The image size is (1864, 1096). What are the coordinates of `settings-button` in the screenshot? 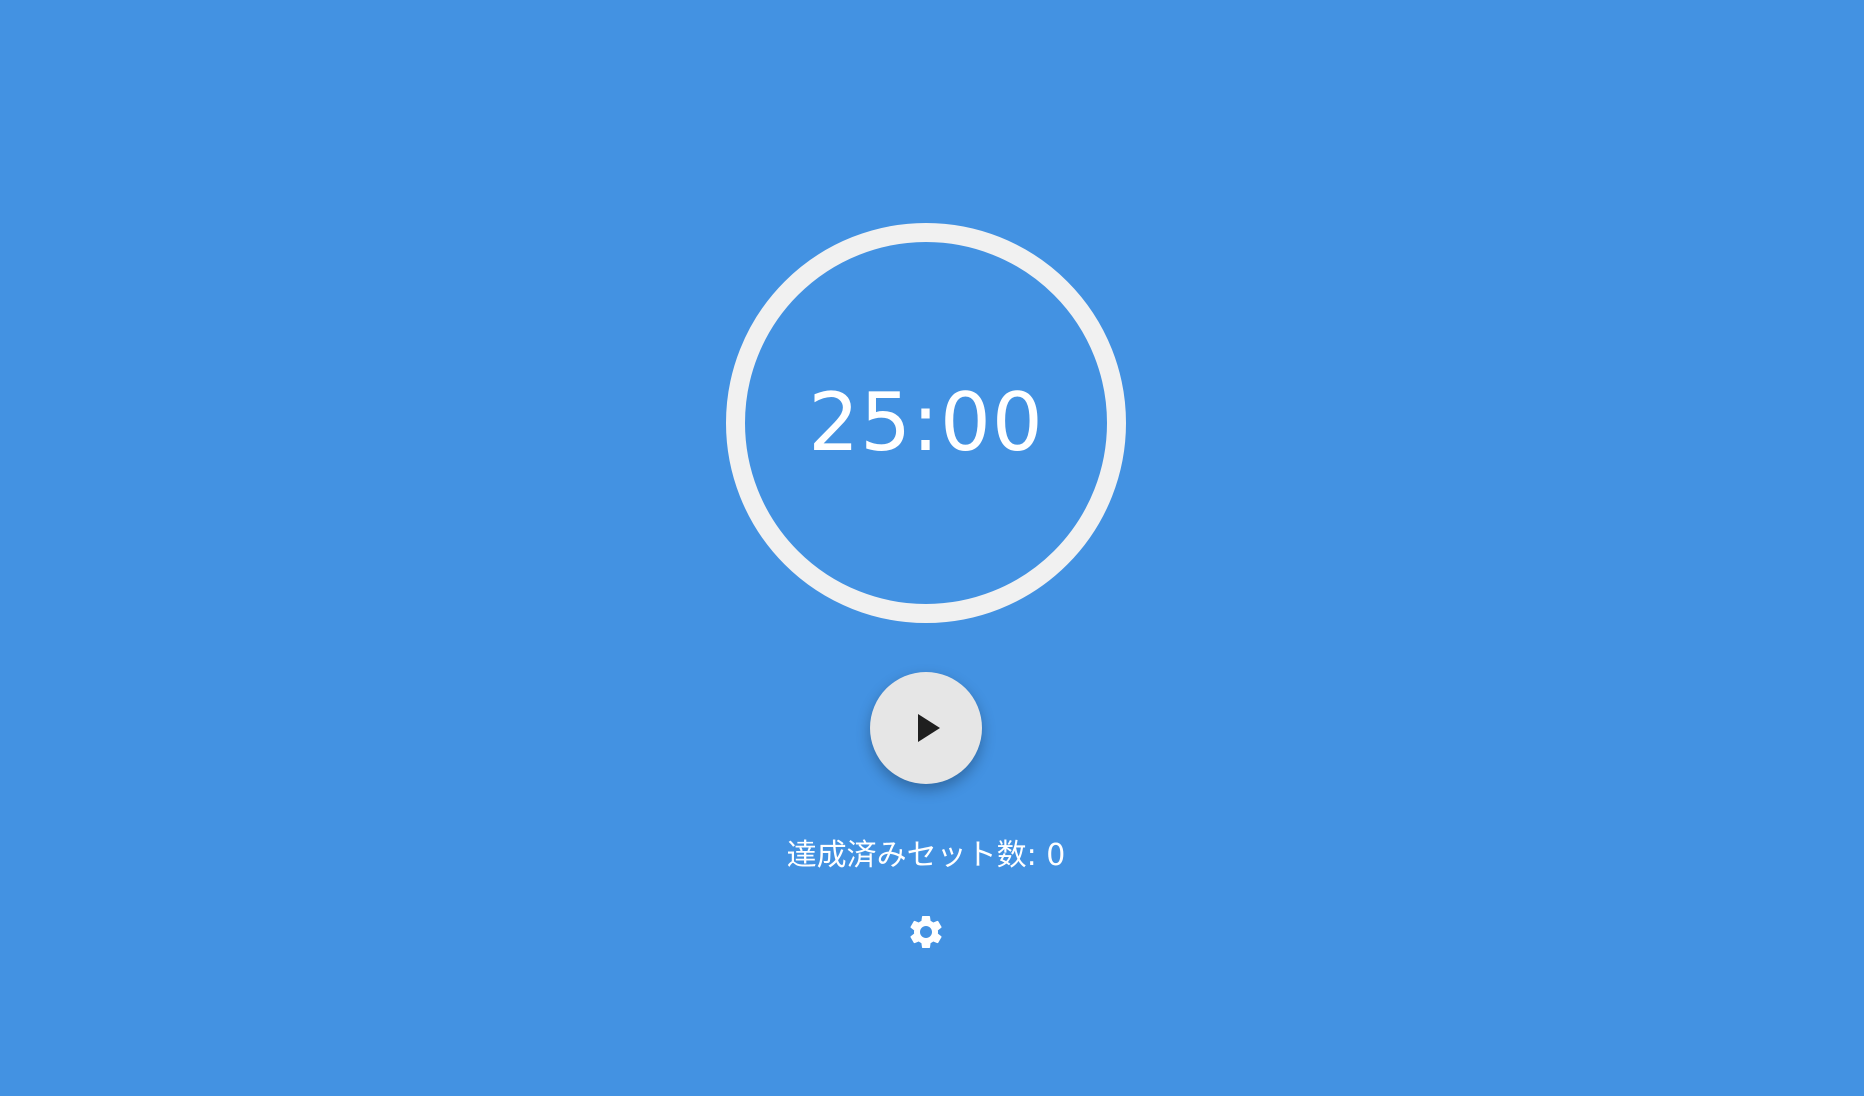 It's located at (926, 932).